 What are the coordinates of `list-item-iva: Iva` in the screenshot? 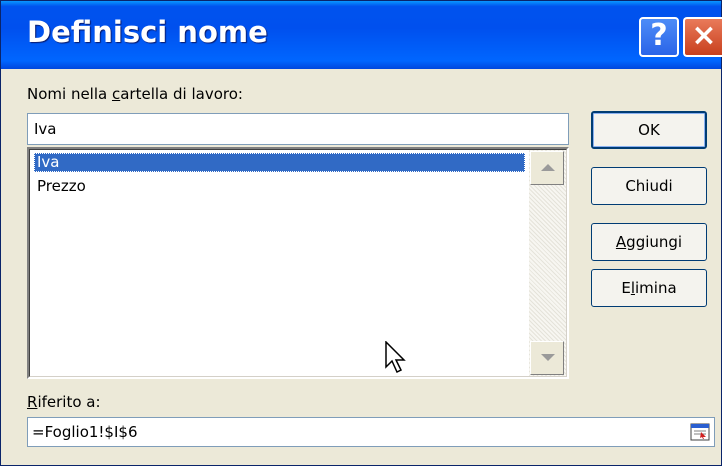 It's located at (279, 162).